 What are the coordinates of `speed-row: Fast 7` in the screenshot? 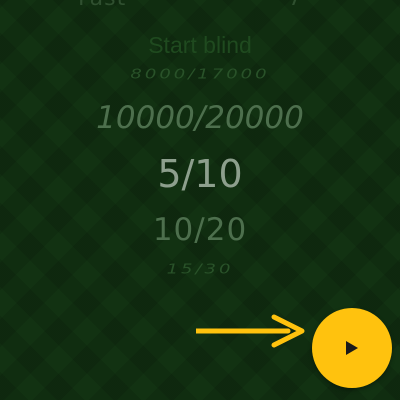 It's located at (200, 6).